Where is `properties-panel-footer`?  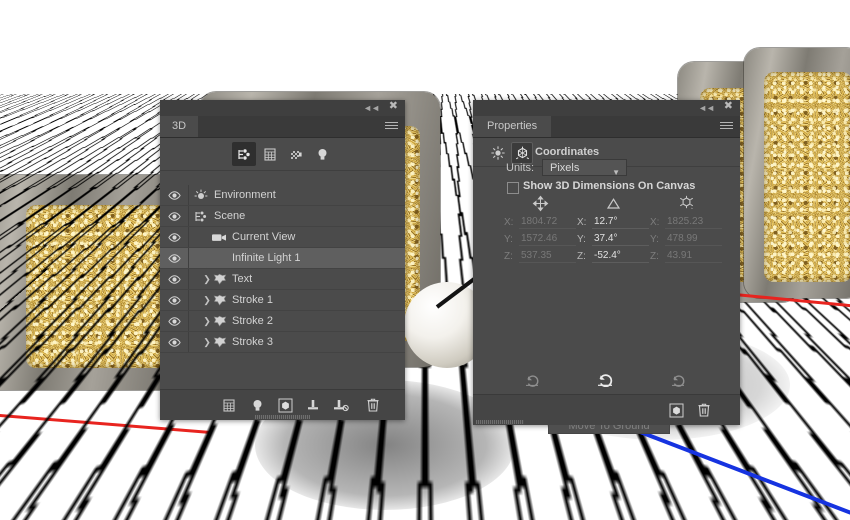
properties-panel-footer is located at coordinates (606, 409).